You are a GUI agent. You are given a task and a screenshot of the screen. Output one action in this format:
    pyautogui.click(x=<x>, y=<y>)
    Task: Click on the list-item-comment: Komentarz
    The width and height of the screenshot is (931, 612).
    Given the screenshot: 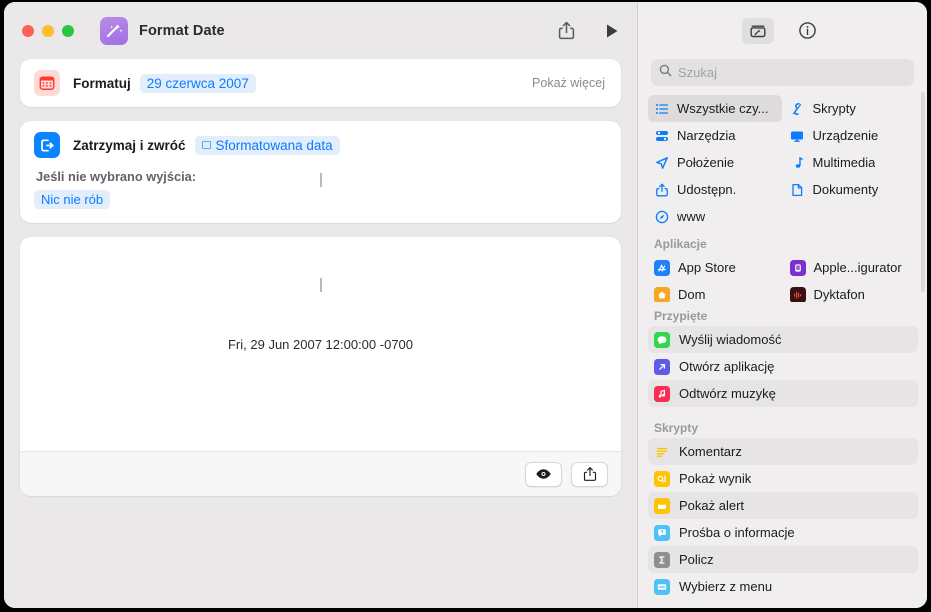 What is the action you would take?
    pyautogui.click(x=783, y=451)
    